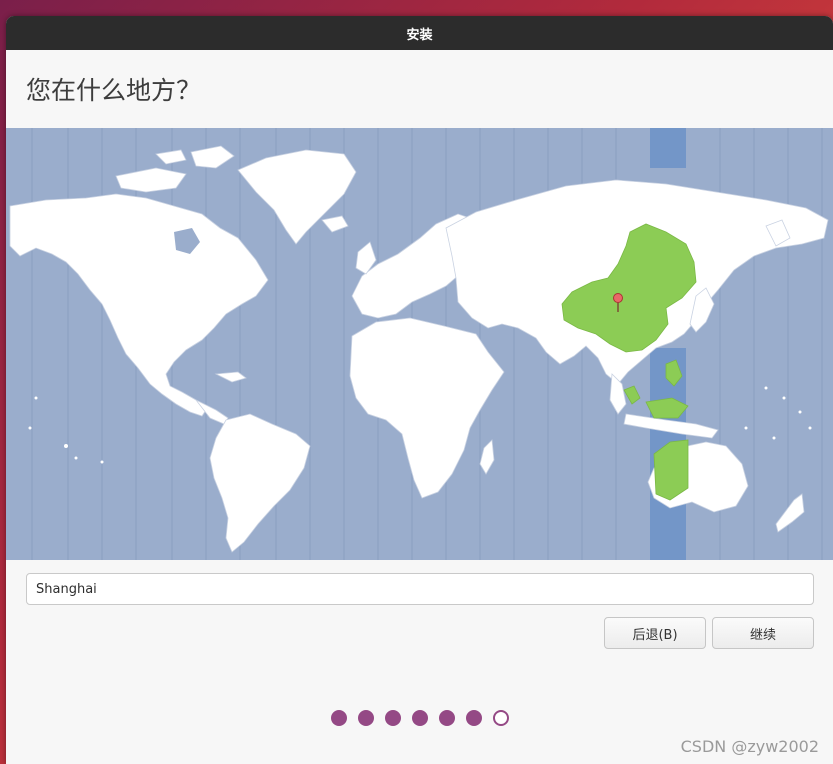 The image size is (833, 764). I want to click on window-title: 安装, so click(419, 35).